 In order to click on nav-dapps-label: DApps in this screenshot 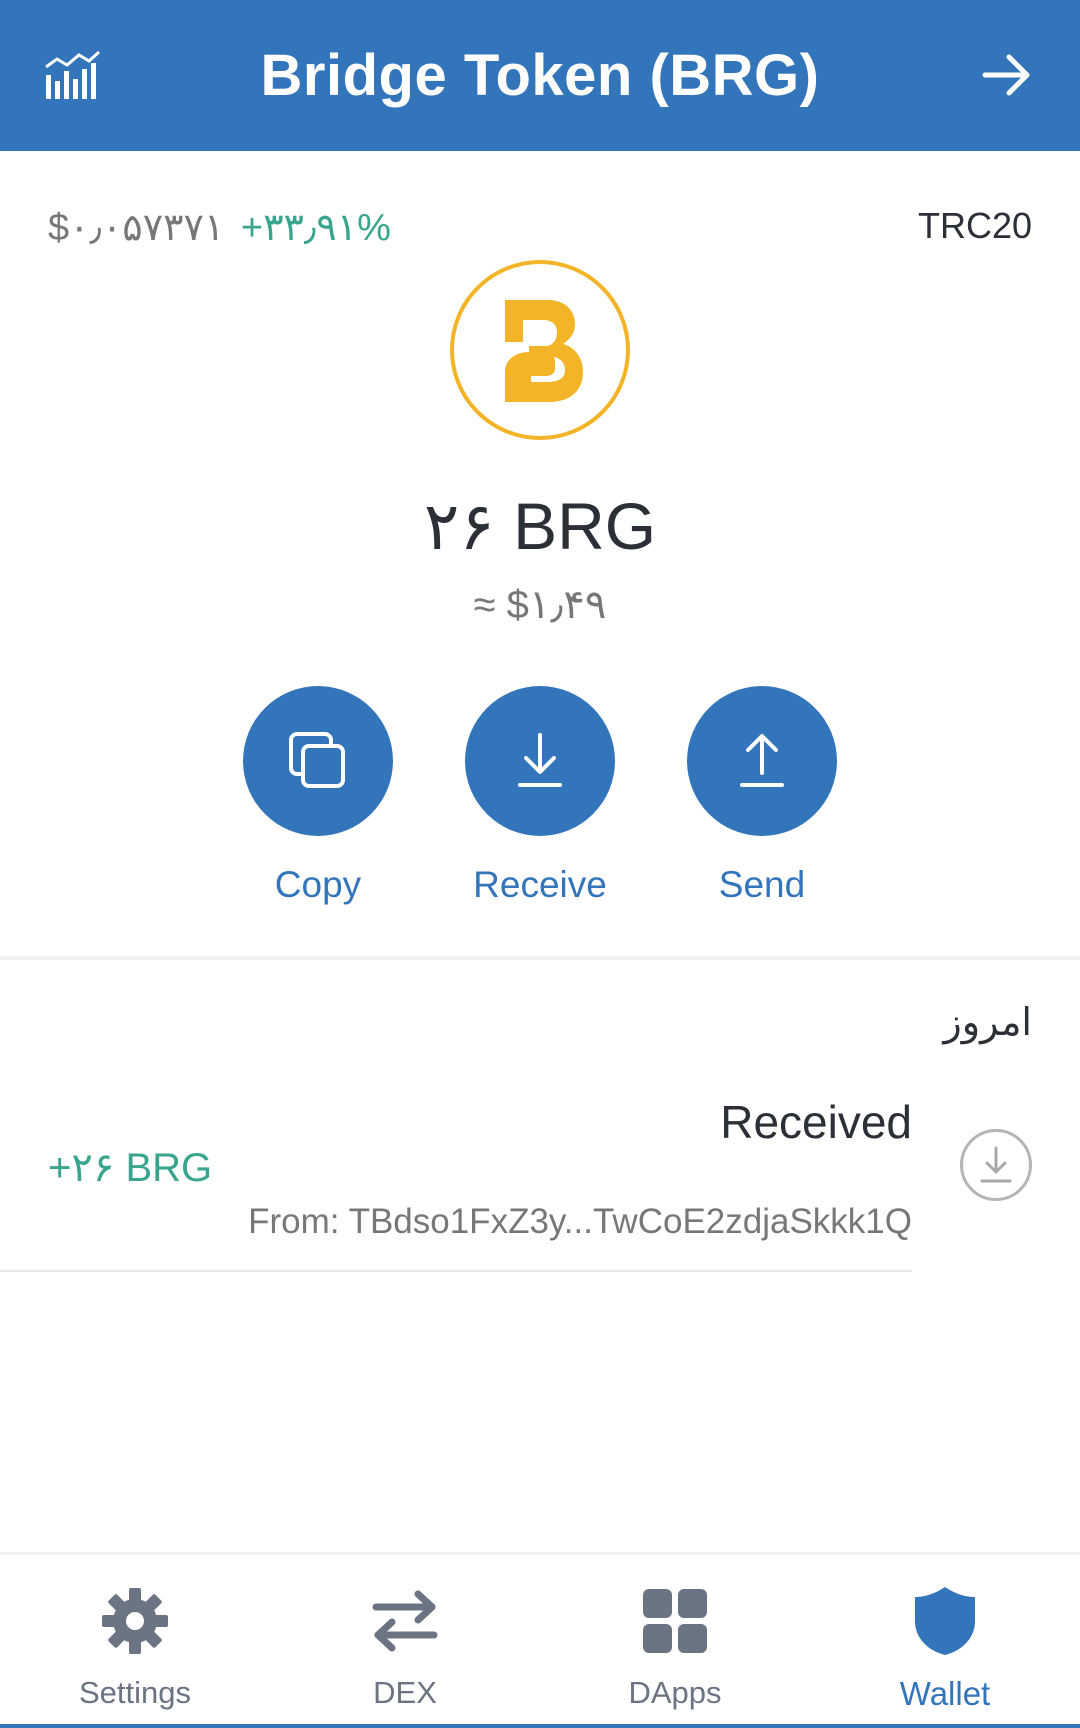, I will do `click(675, 1692)`.